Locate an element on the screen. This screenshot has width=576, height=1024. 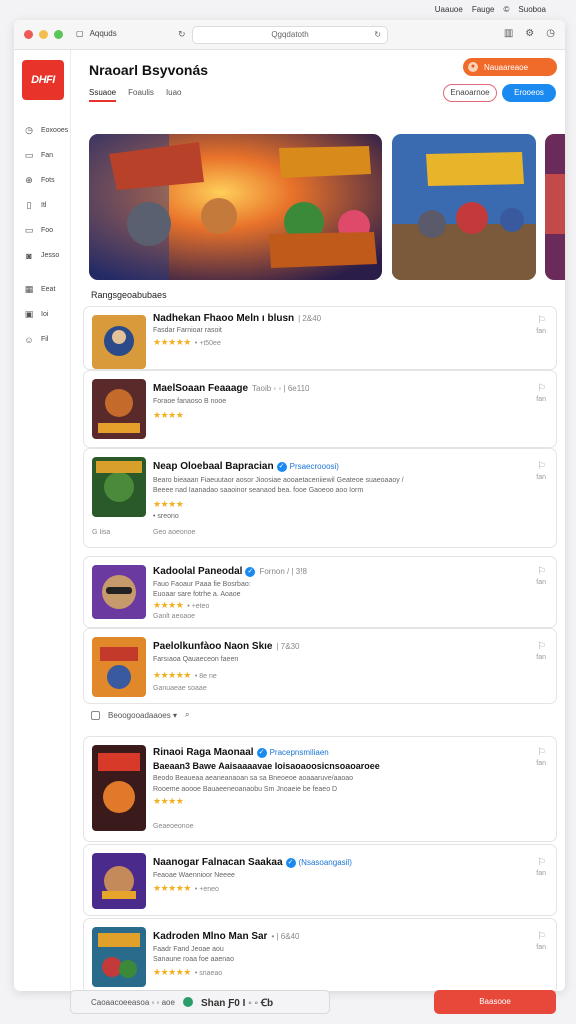
calendar-icon: ▦ is located at coordinates (29, 289).